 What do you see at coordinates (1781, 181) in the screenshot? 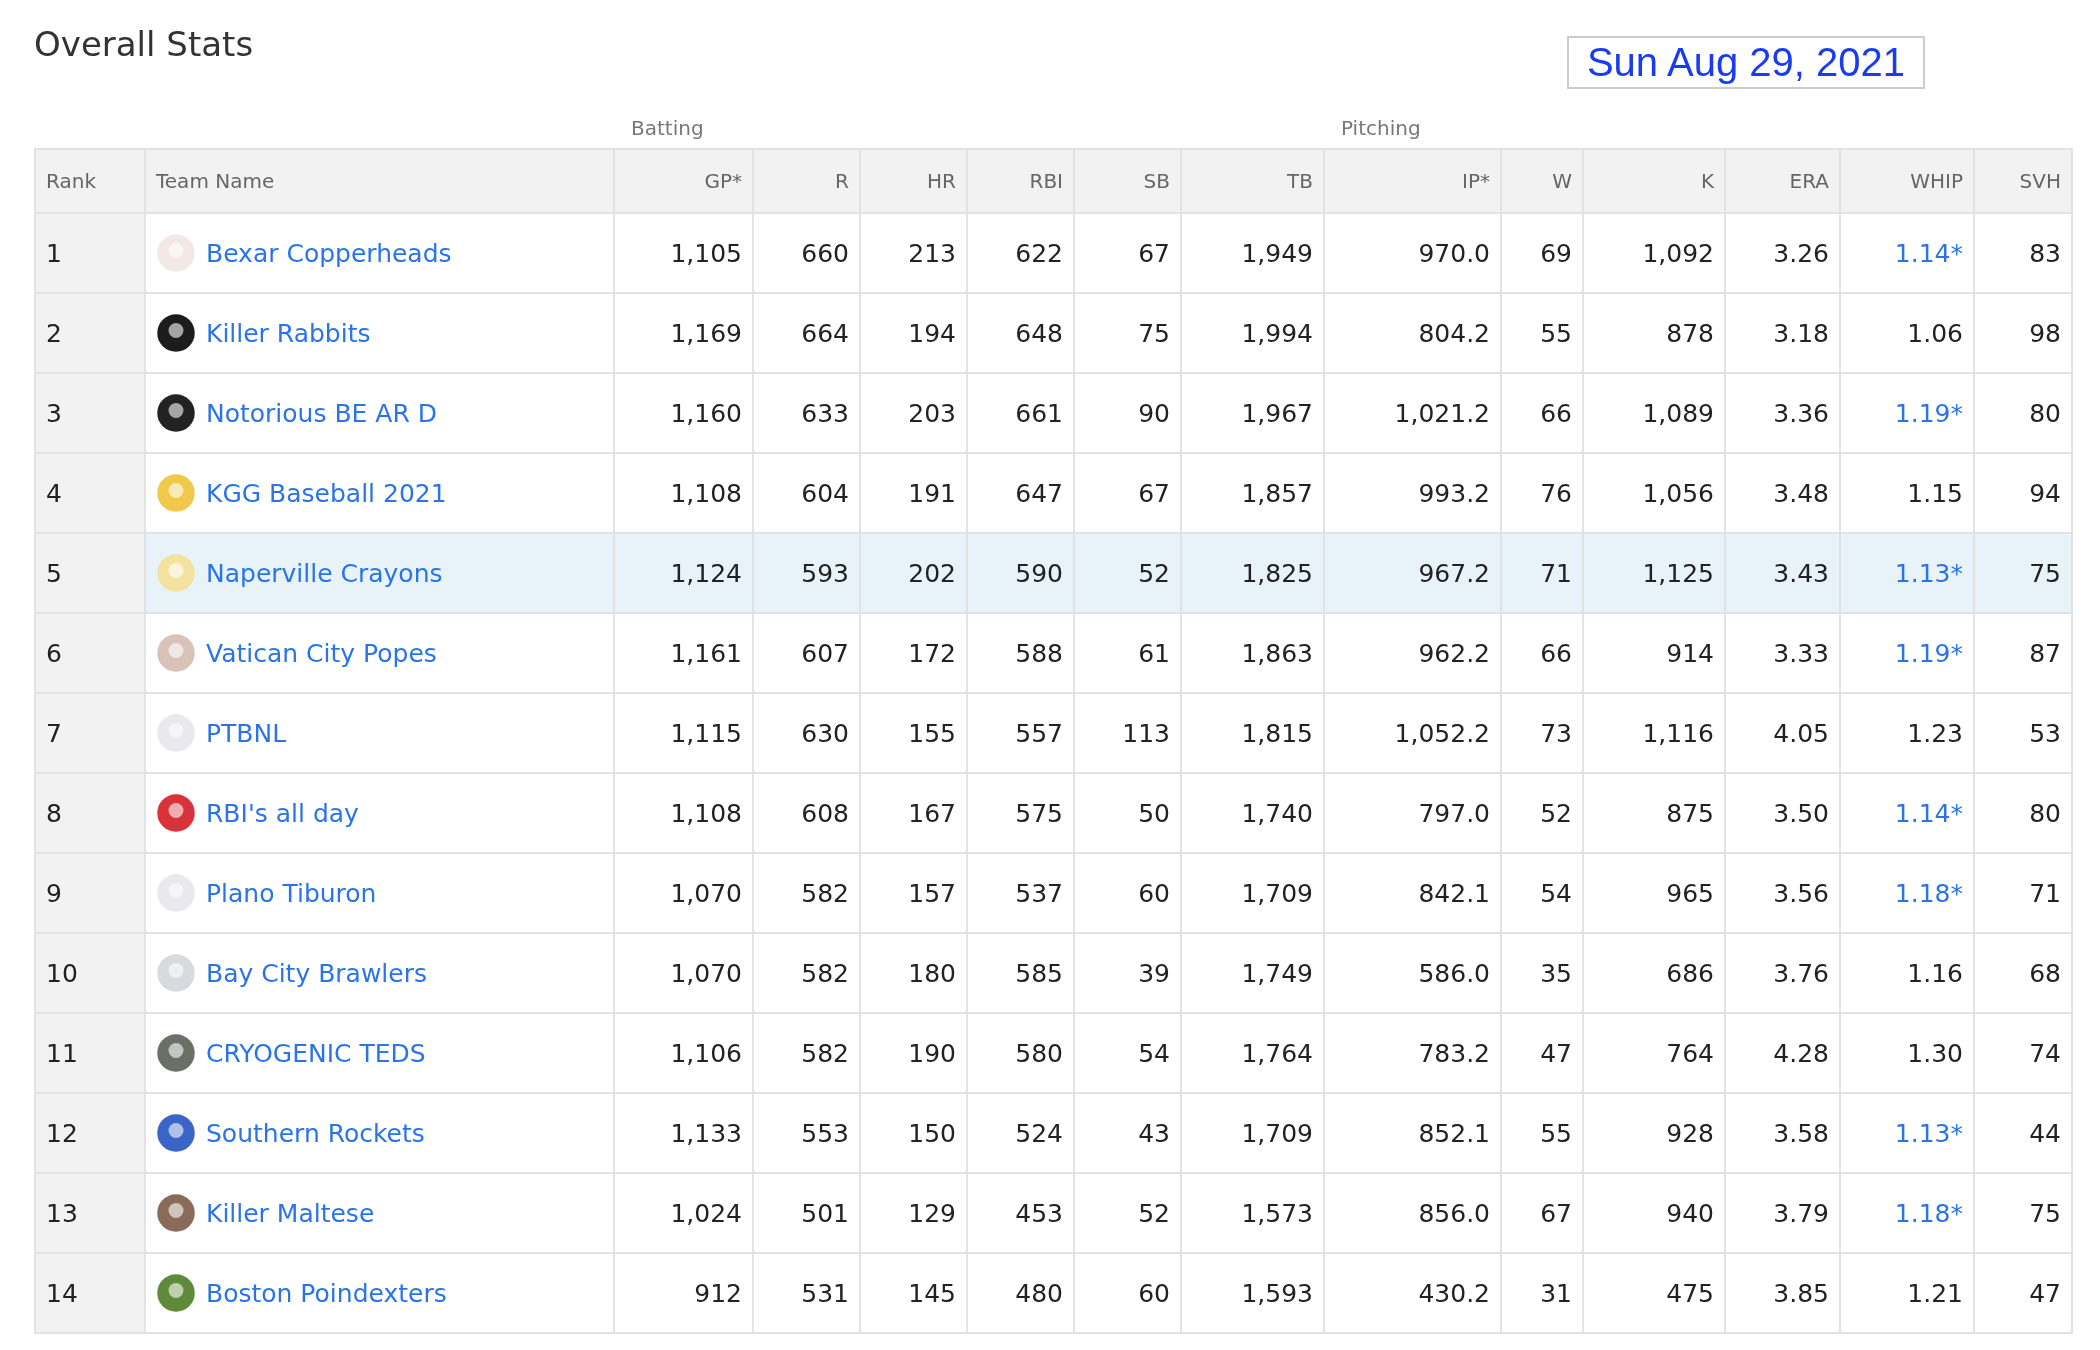
I see `column-header: ERA` at bounding box center [1781, 181].